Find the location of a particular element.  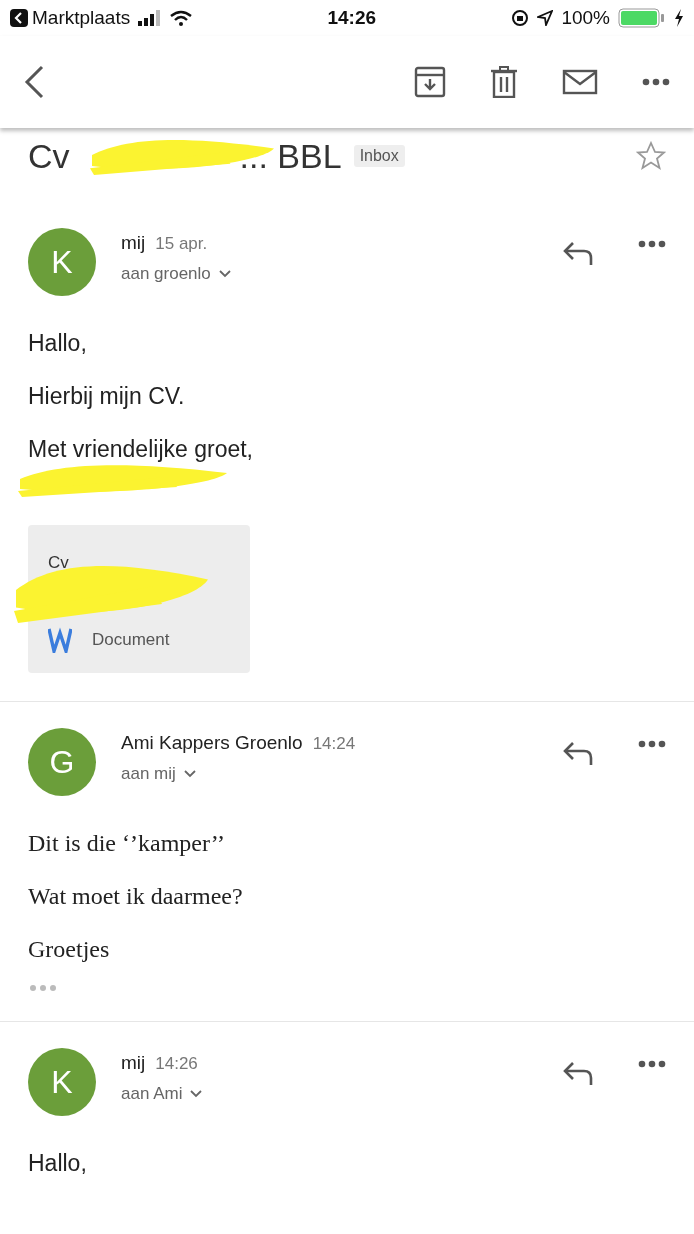

message-date: 14:24 is located at coordinates (334, 744).